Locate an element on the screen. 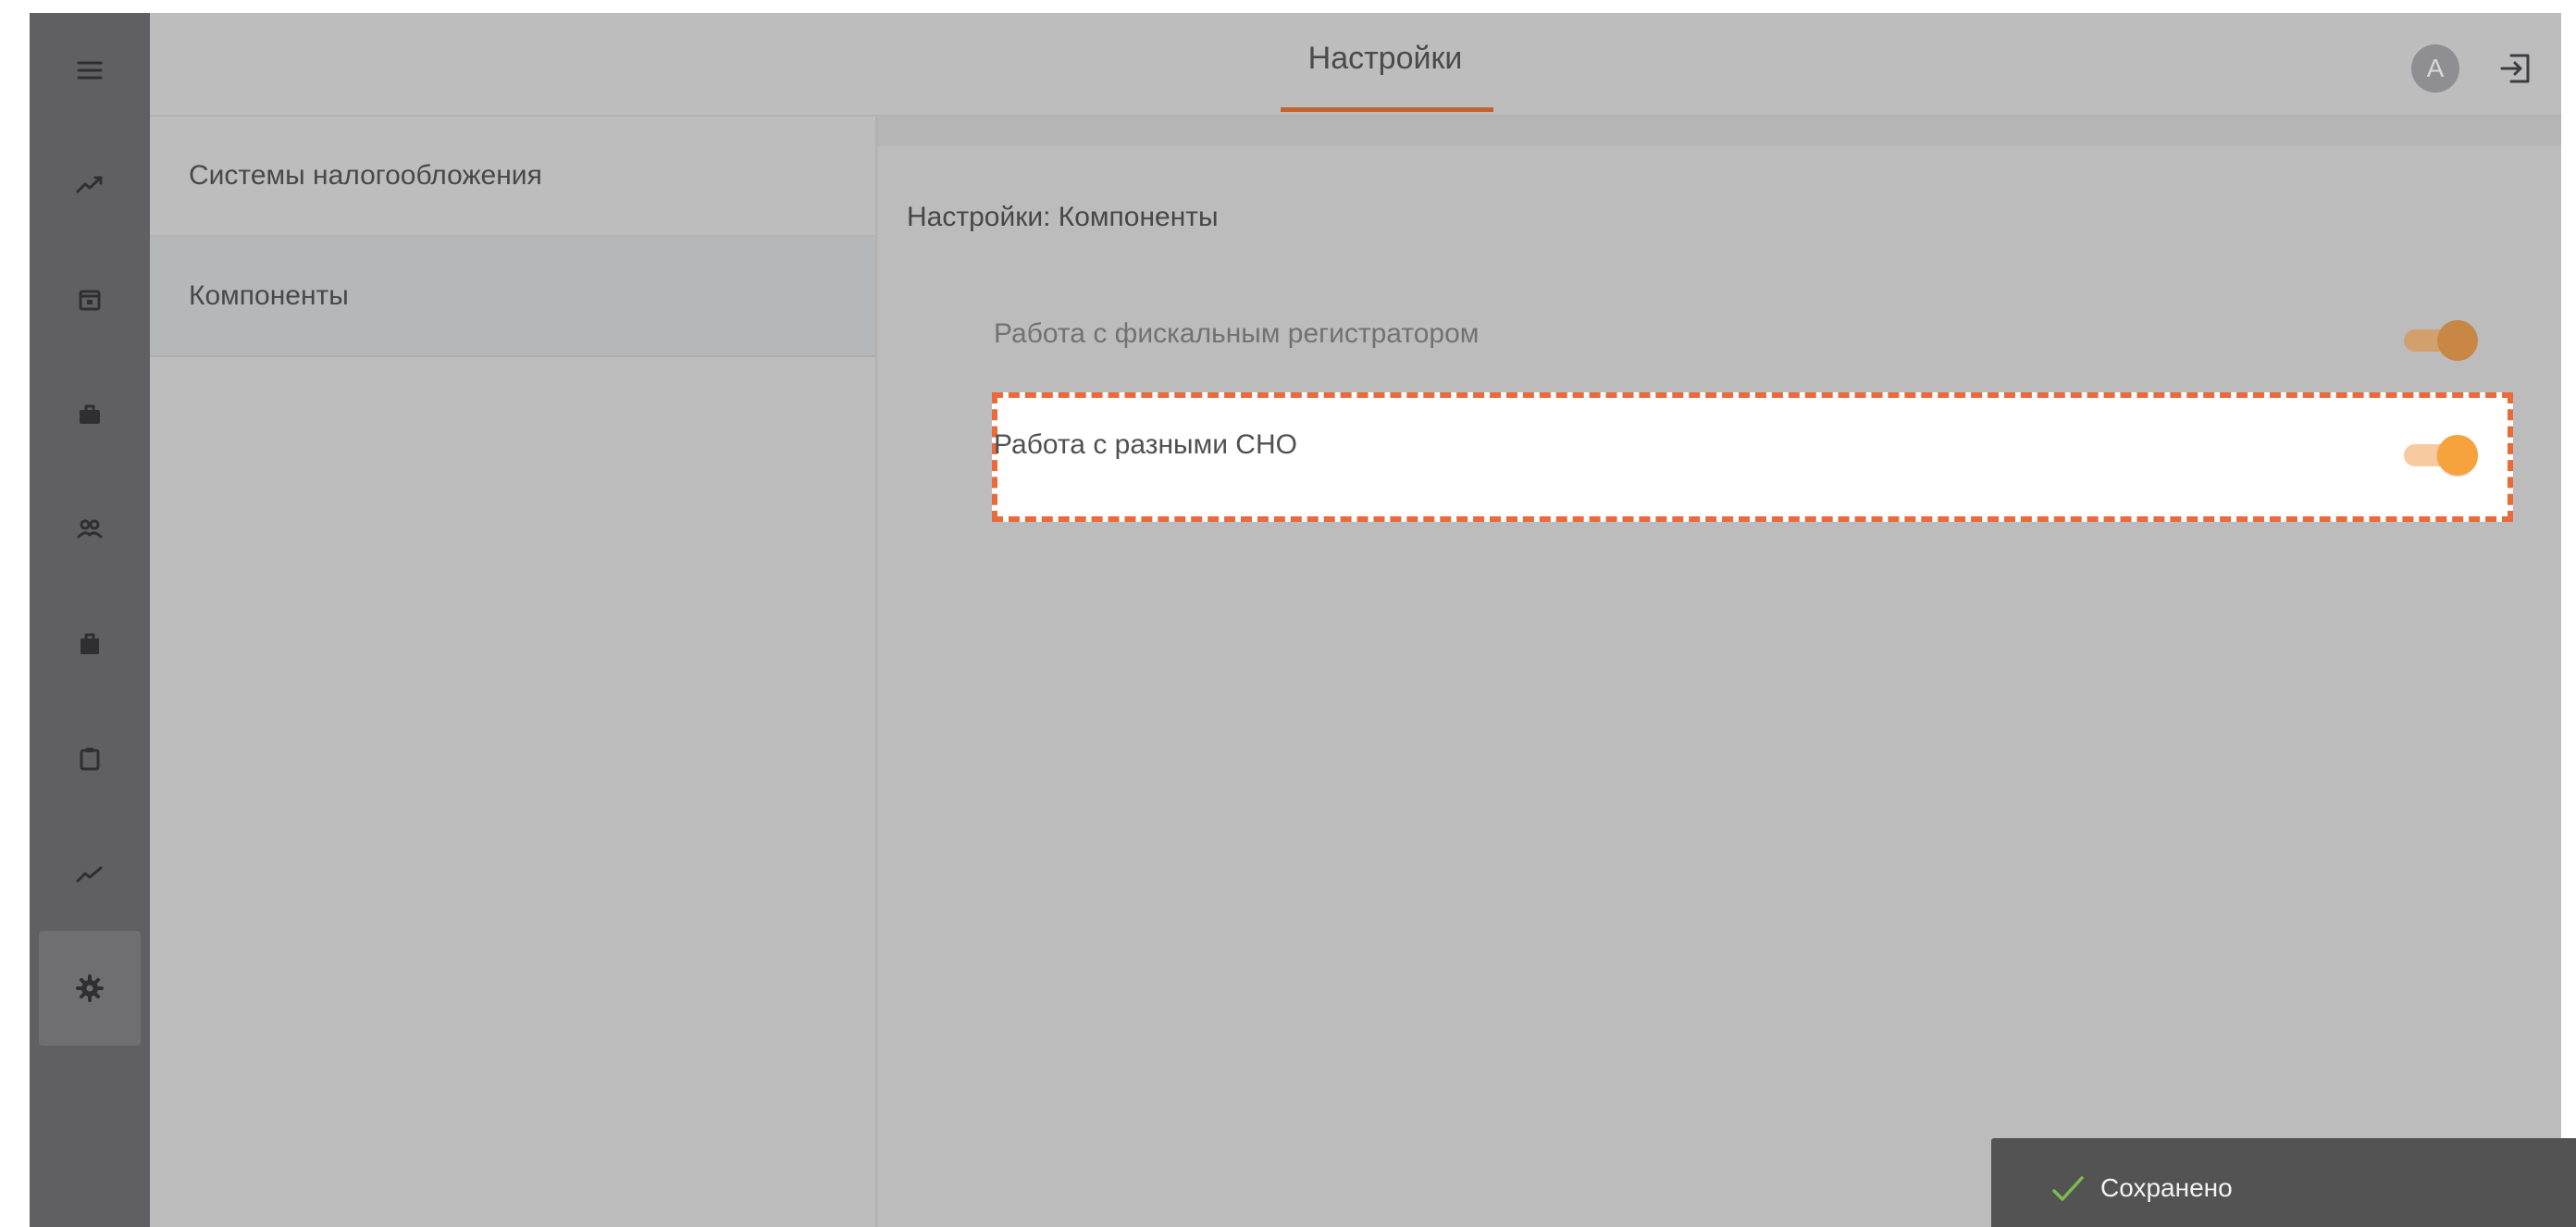  menu-icon is located at coordinates (90, 70).